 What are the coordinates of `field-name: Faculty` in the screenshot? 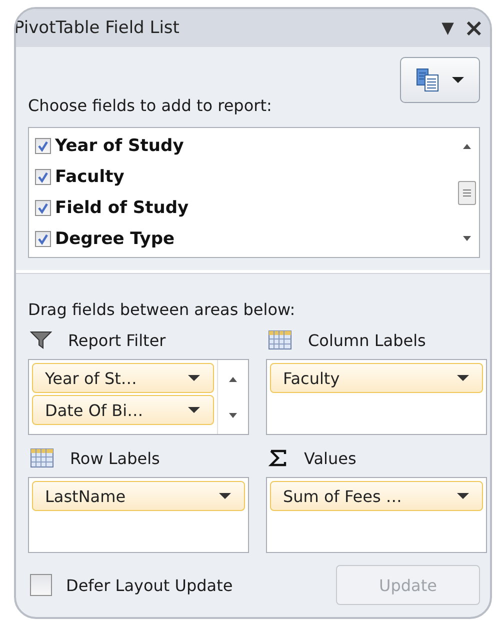 It's located at (89, 177).